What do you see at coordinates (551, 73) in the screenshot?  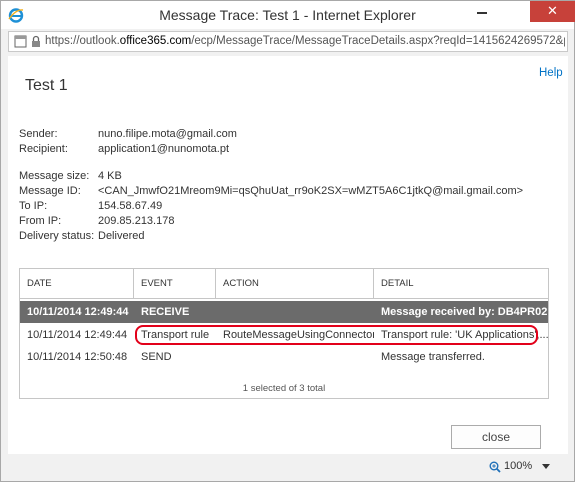 I see `help-link: Help` at bounding box center [551, 73].